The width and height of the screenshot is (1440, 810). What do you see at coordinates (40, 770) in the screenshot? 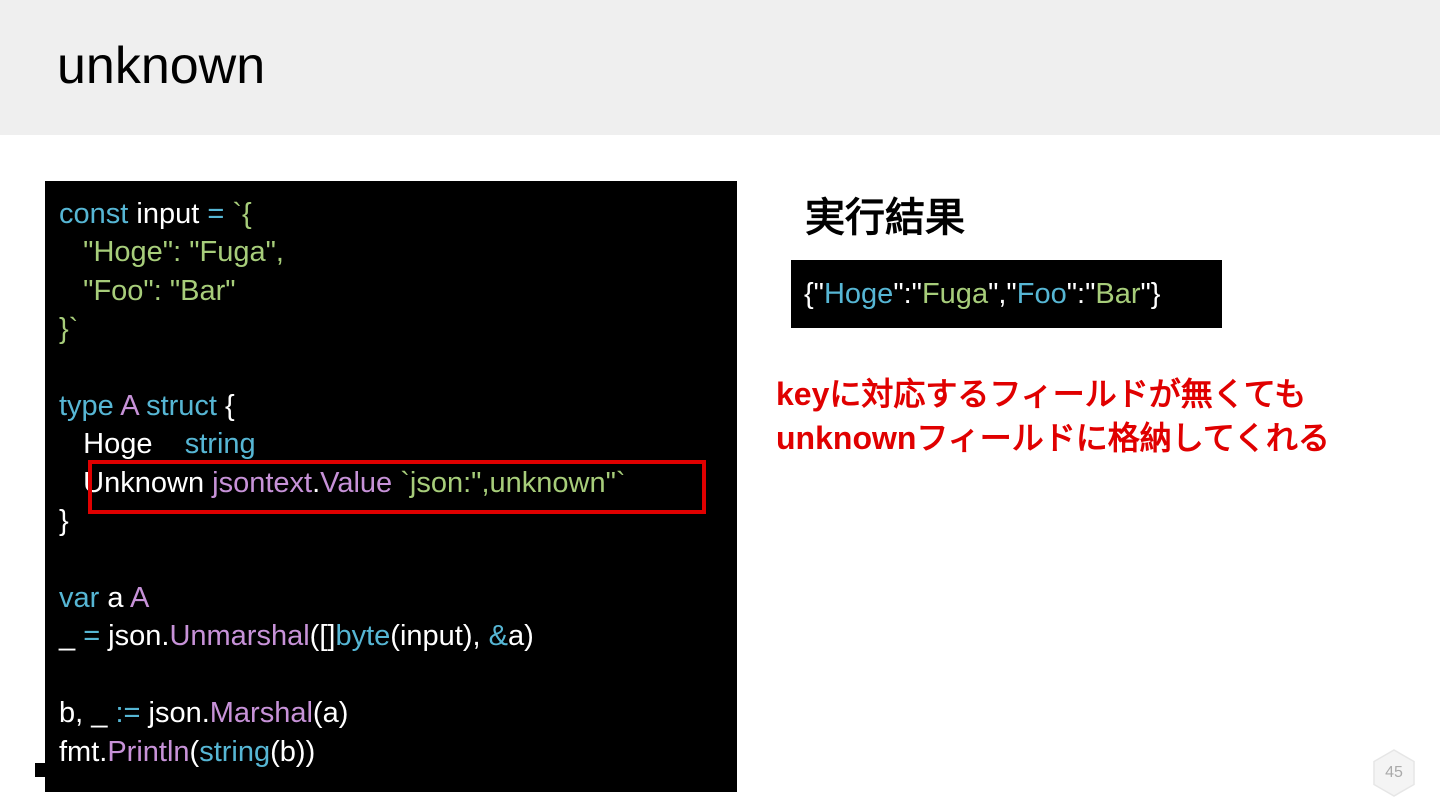
I see `corner-mark` at bounding box center [40, 770].